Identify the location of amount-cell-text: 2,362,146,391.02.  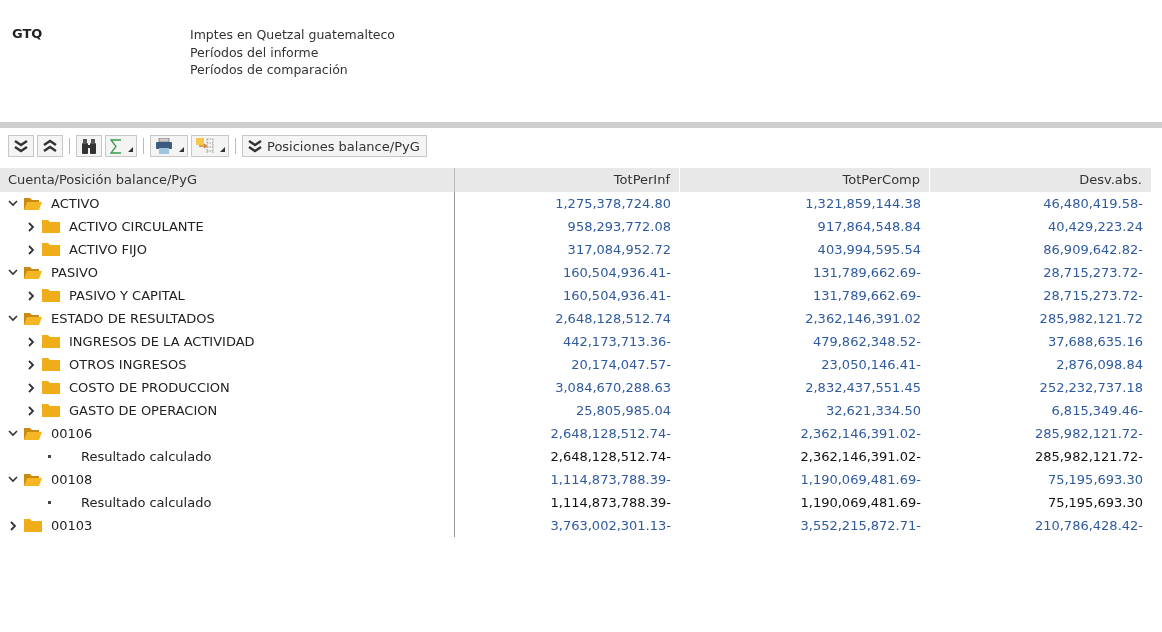
(863, 319).